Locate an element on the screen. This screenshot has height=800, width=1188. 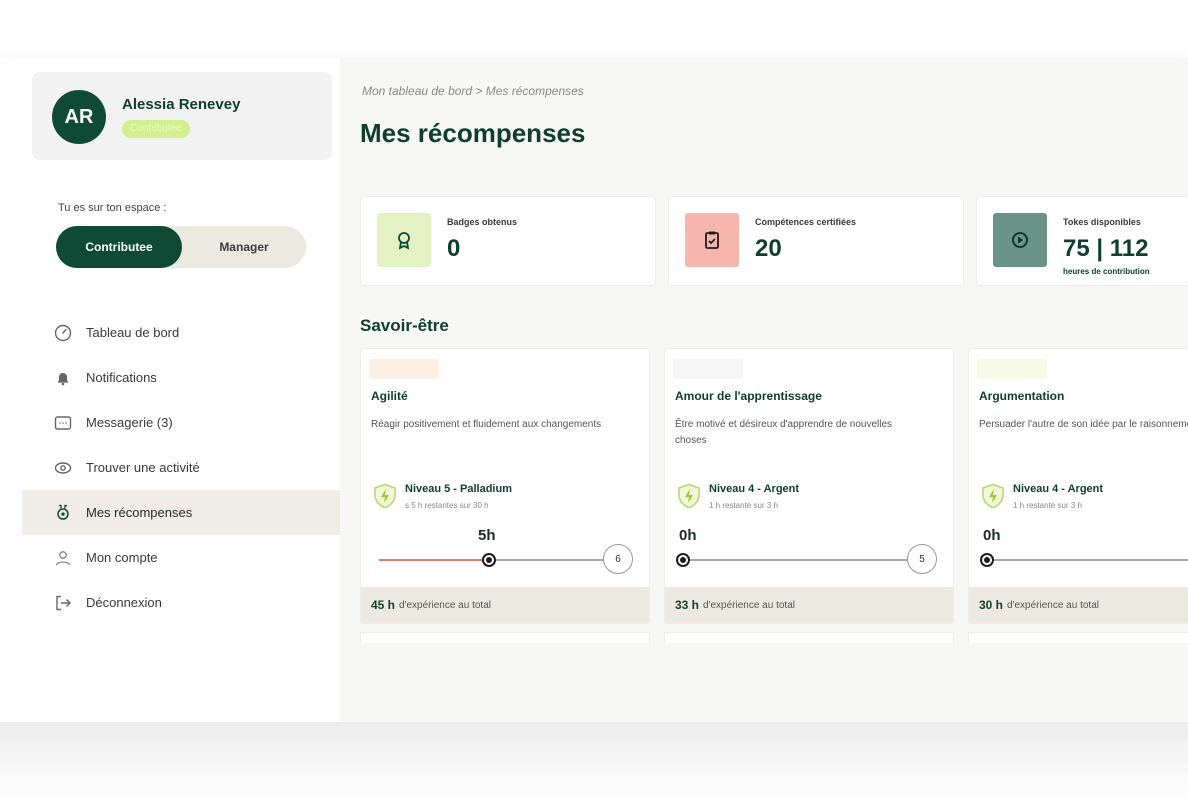
total-hours: 45 h is located at coordinates (383, 605).